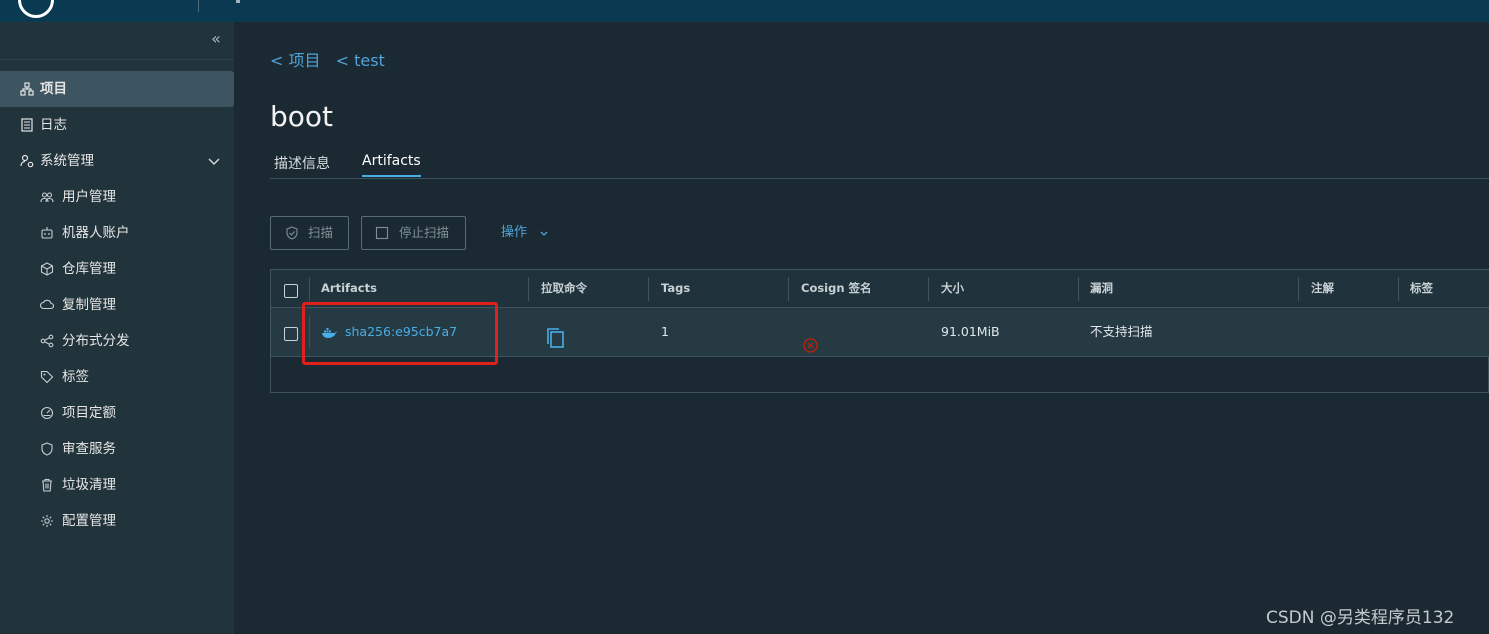  I want to click on scan-button: 扫描, so click(309, 233).